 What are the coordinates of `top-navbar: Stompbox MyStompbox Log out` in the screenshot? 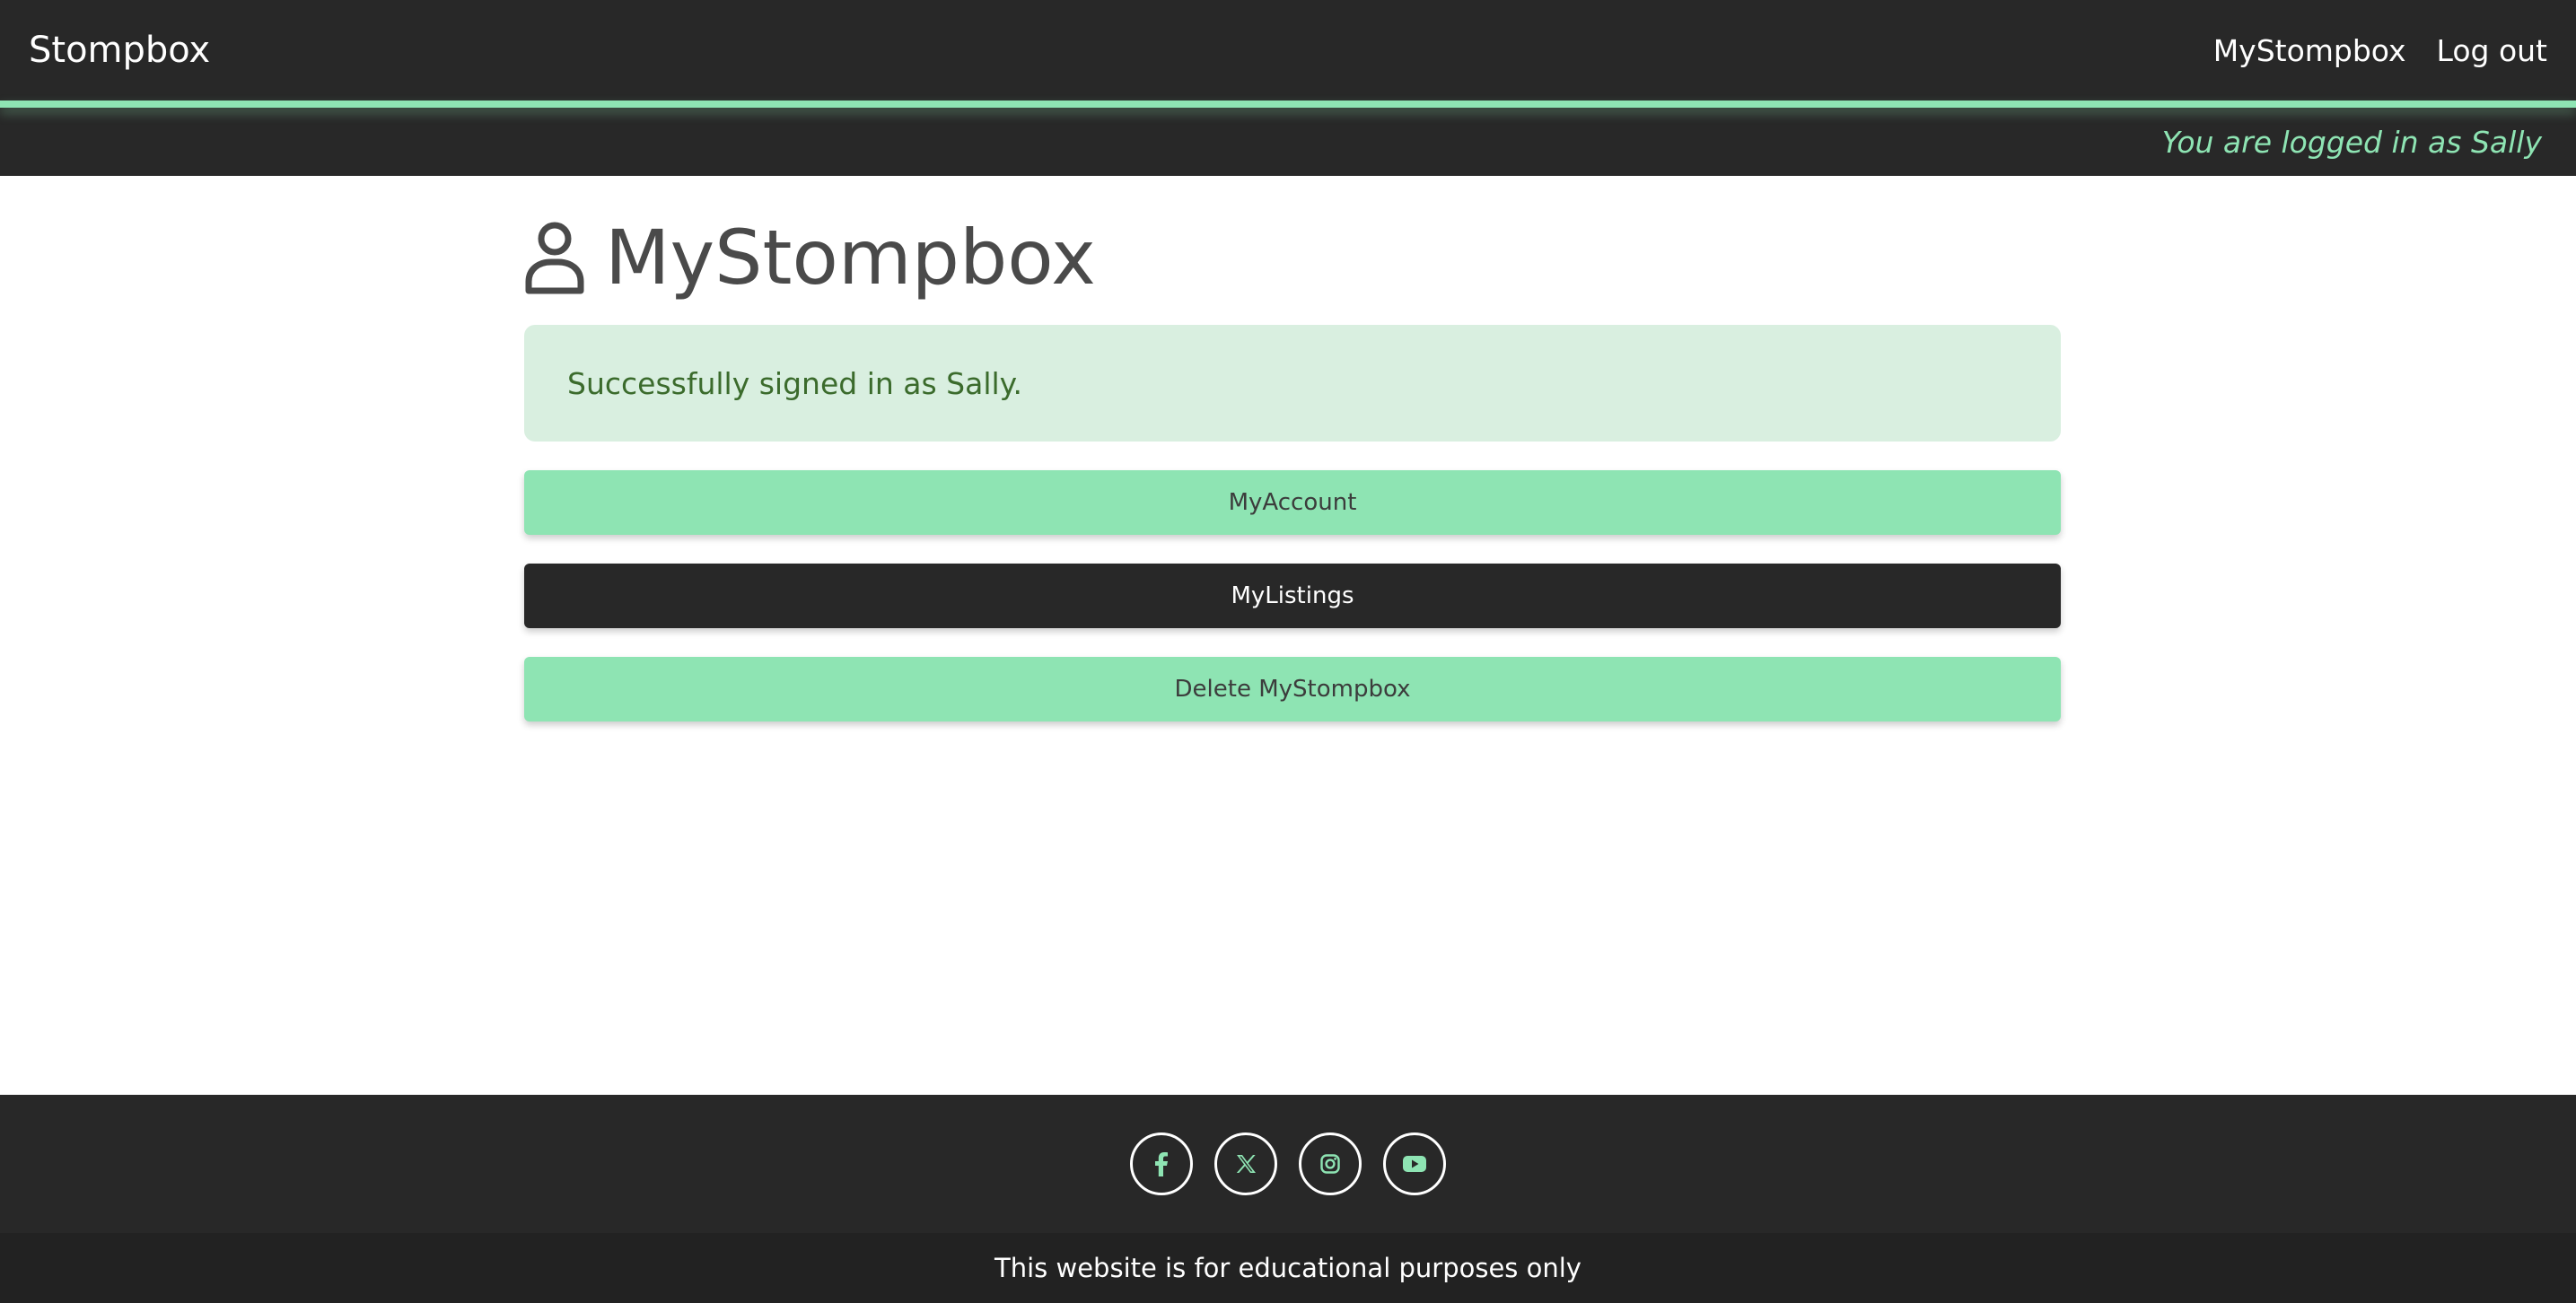 It's located at (1288, 51).